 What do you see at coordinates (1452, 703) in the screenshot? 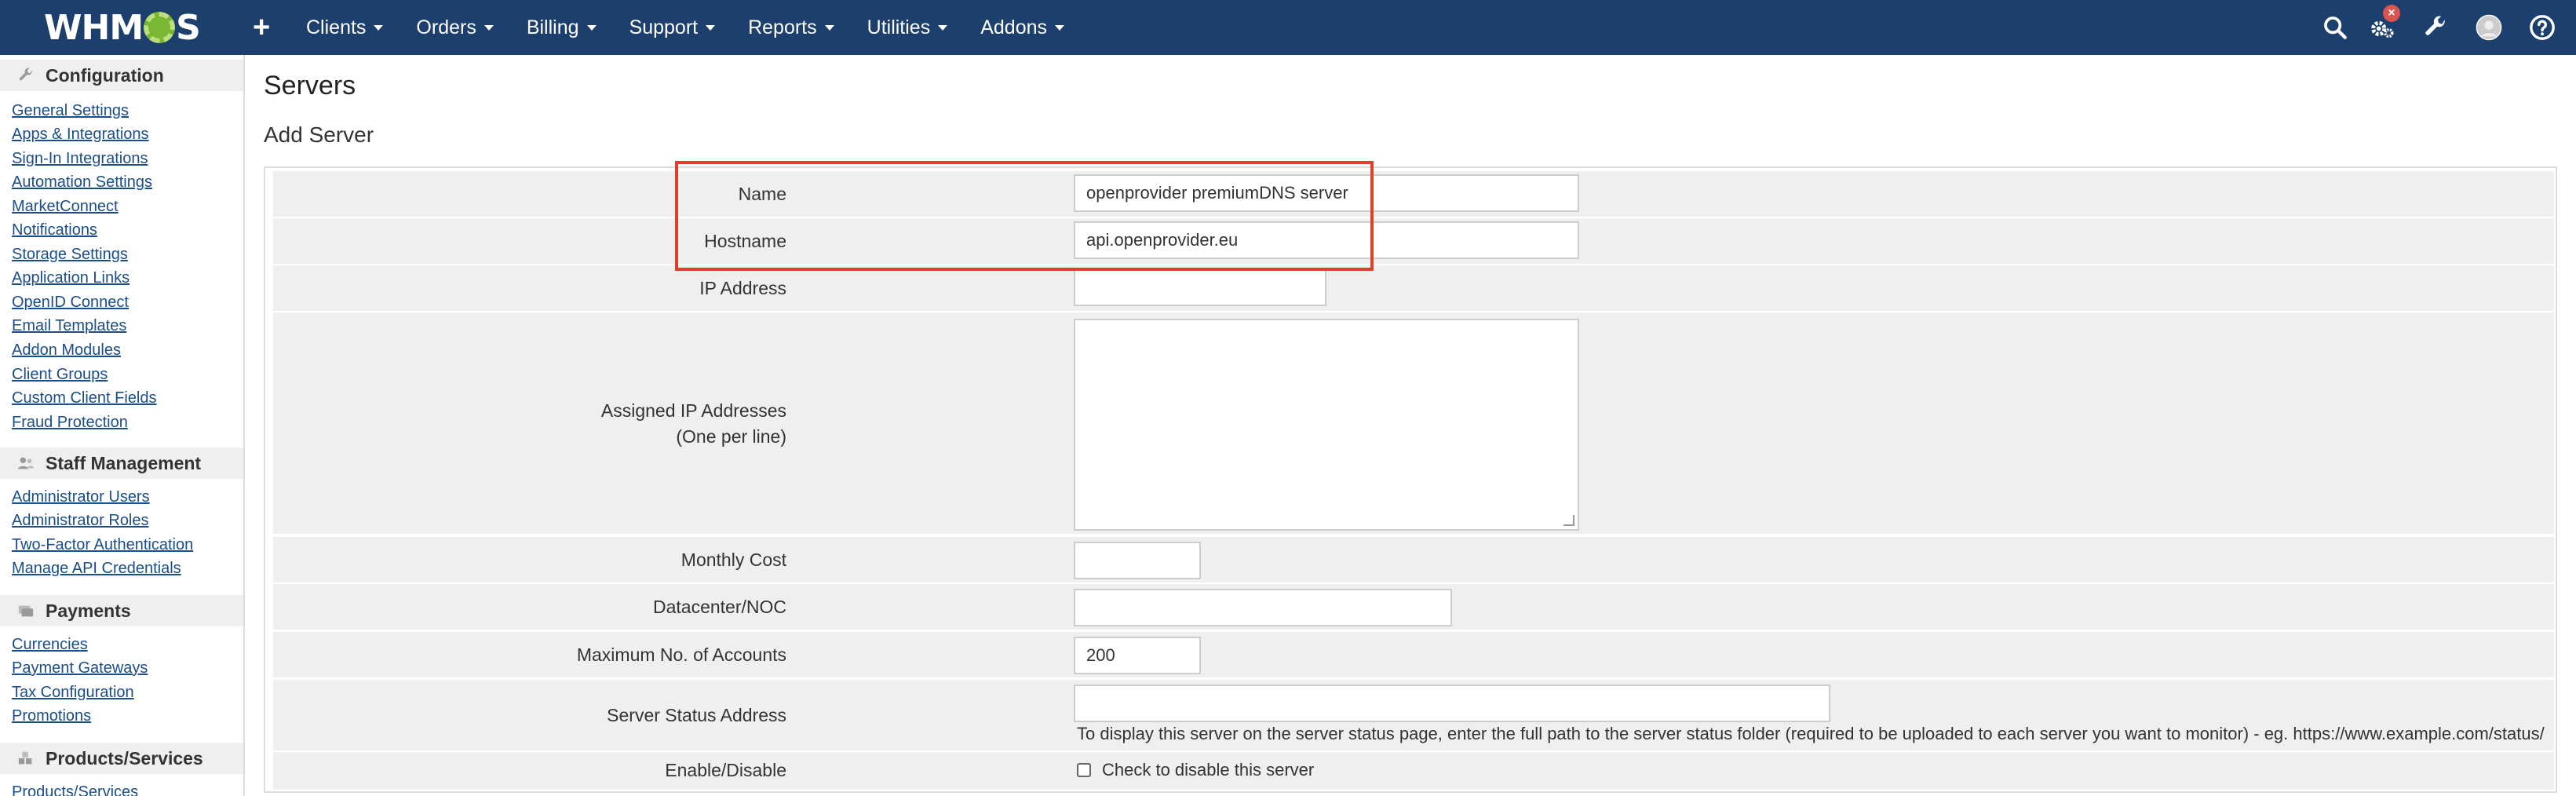
I see `status-address-input` at bounding box center [1452, 703].